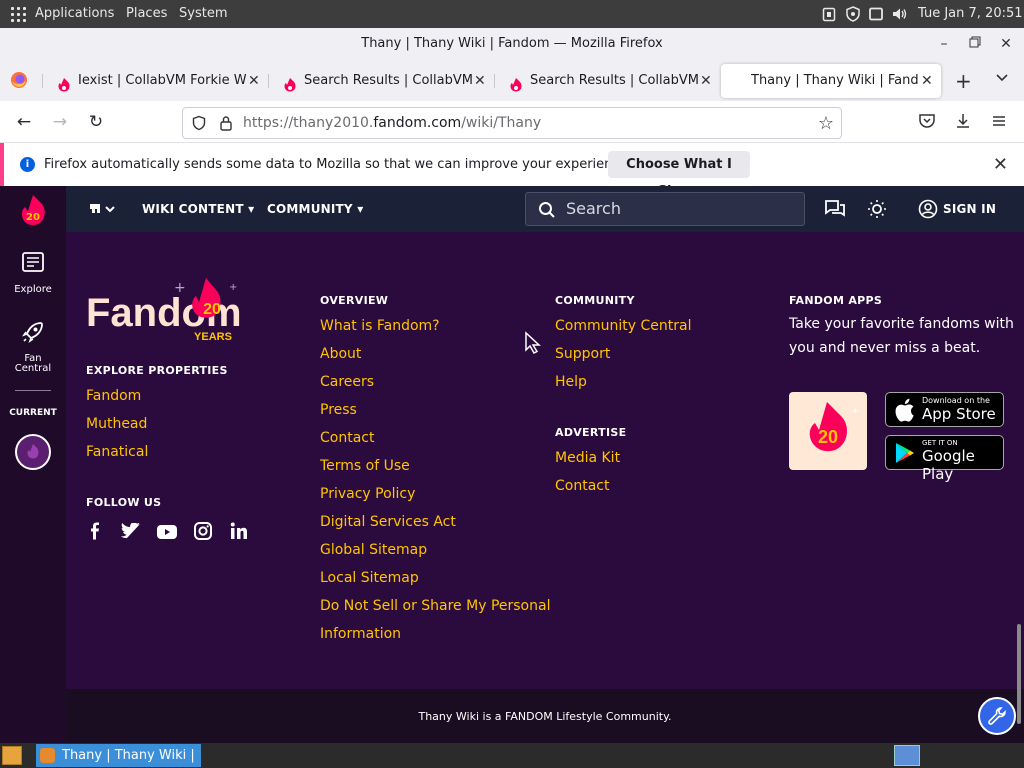 This screenshot has width=1024, height=768. I want to click on footer-link-global-sitemap: Global Sitemap, so click(373, 550).